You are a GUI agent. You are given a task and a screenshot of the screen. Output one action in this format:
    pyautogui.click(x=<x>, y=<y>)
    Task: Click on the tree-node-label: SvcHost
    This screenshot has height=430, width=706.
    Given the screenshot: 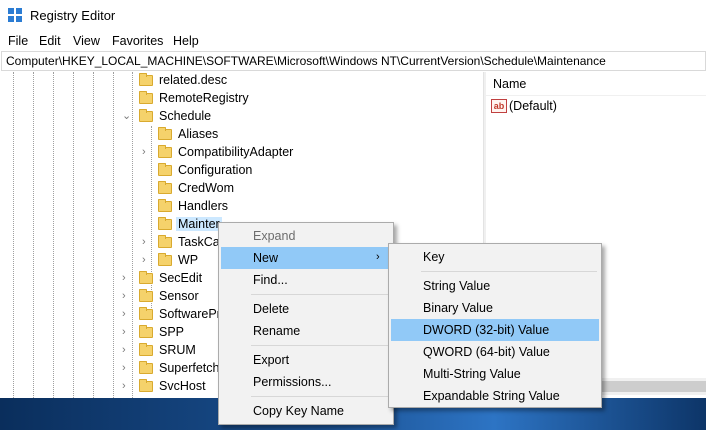 What is the action you would take?
    pyautogui.click(x=182, y=386)
    